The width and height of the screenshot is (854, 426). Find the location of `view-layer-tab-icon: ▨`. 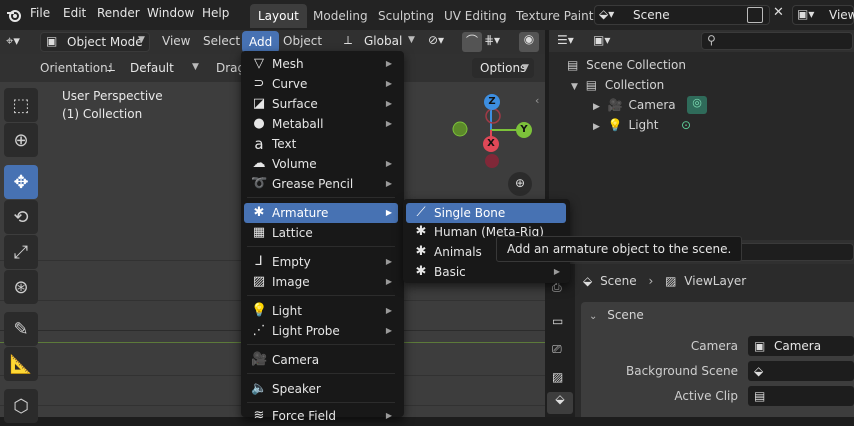

view-layer-tab-icon: ▨ is located at coordinates (557, 377).